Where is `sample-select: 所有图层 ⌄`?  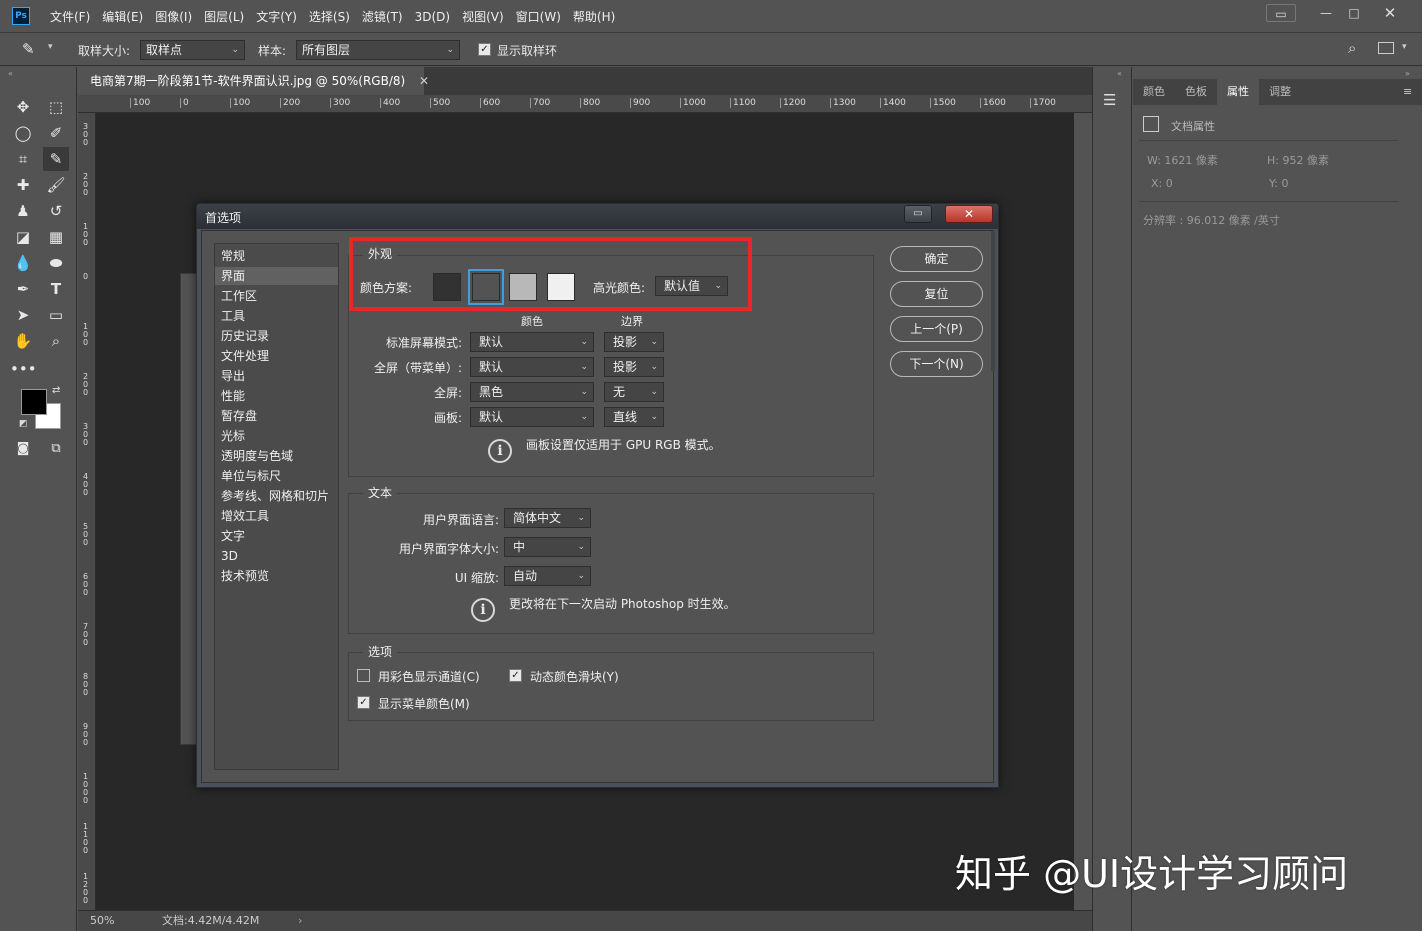 sample-select: 所有图层 ⌄ is located at coordinates (378, 50).